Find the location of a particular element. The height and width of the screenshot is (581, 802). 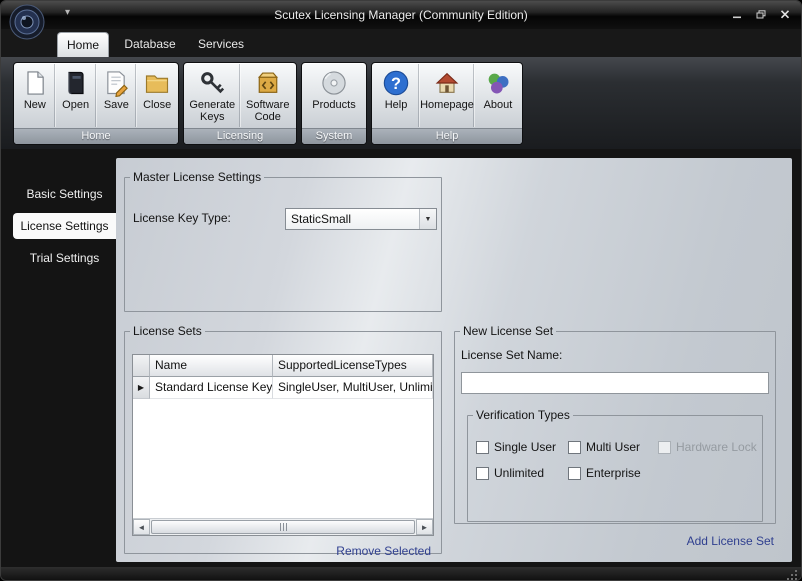

software-code-button: Software Code is located at coordinates (267, 95).